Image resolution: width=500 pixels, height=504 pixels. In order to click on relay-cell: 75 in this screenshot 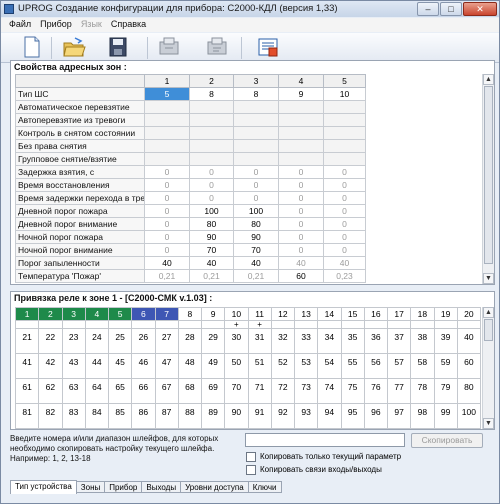, I will do `click(352, 391)`.